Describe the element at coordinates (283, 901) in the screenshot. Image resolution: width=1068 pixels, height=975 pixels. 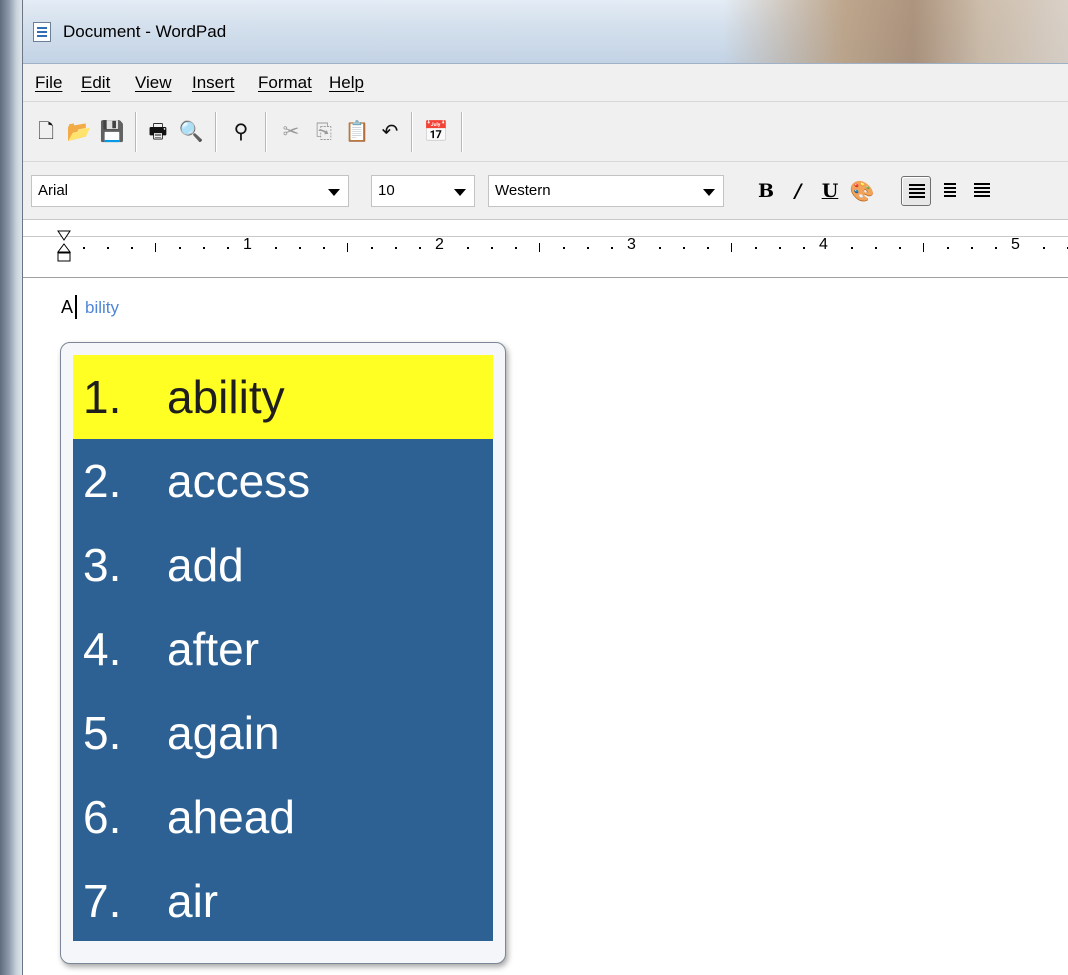
I see `prediction-item: 7. air` at that location.